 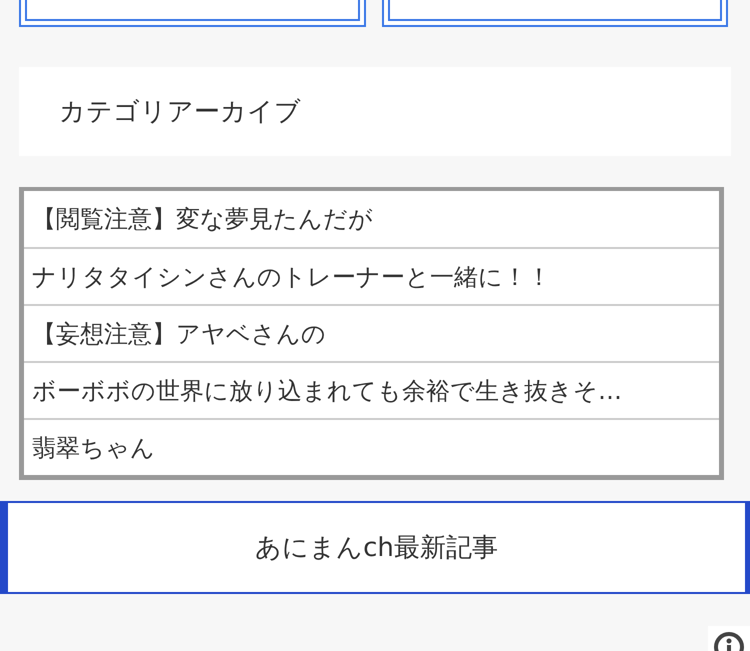 What do you see at coordinates (375, 111) in the screenshot?
I see `category-archive-heading: カテゴリアーカイブ` at bounding box center [375, 111].